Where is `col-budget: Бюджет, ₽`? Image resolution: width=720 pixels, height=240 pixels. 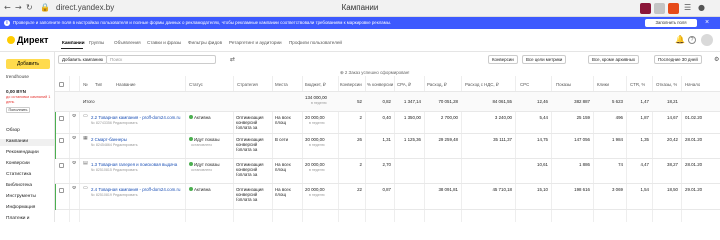
col-budget: Бюджет, ₽ is located at coordinates (315, 84).